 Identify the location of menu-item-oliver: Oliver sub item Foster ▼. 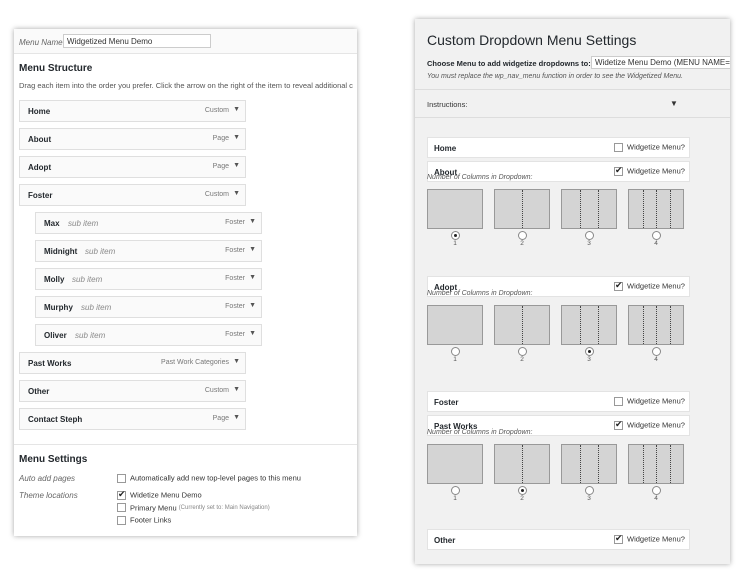
(148, 335).